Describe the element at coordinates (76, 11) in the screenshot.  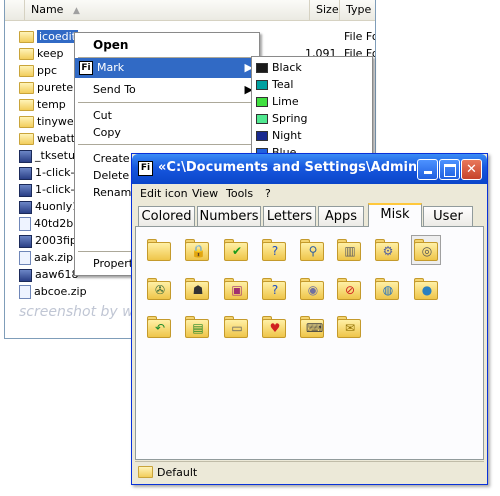
I see `sort-ascending-icon: ▲` at that location.